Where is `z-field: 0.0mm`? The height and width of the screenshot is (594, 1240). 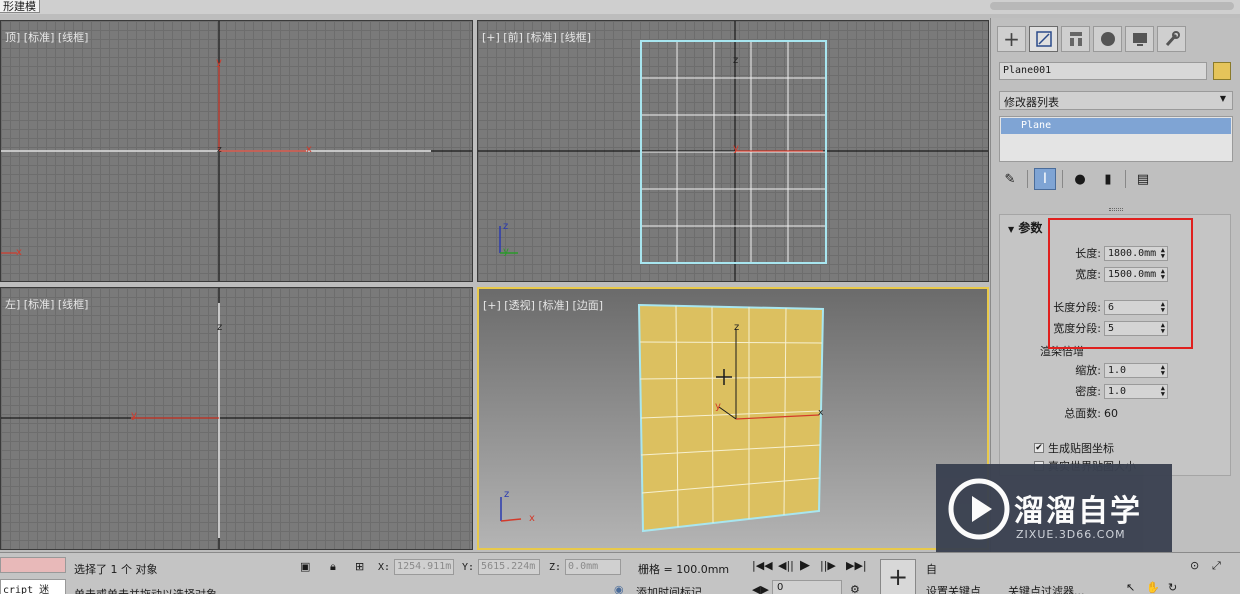
z-field: 0.0mm is located at coordinates (593, 567).